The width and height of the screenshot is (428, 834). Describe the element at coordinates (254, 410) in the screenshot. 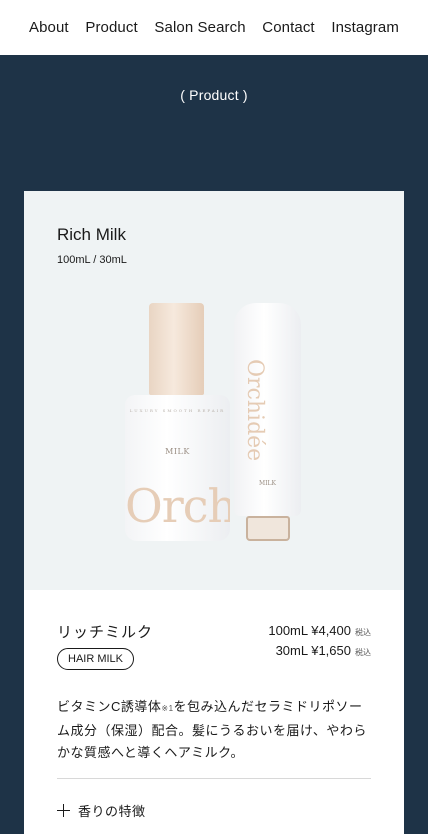

I see `tube-brand-logo: Orchidée` at that location.